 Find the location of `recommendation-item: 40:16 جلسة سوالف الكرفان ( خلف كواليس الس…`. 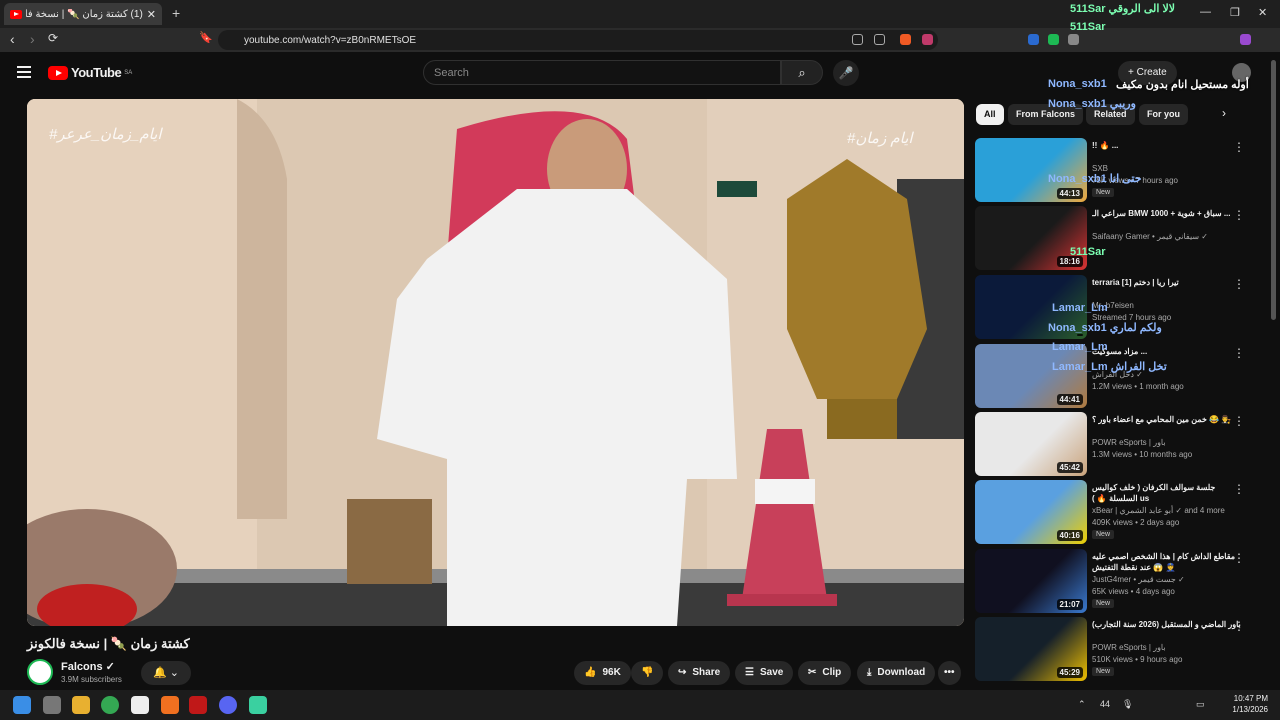

recommendation-item: 40:16 جلسة سوالف الكرفان ( خلف كواليس الس… is located at coordinates (1120, 512).